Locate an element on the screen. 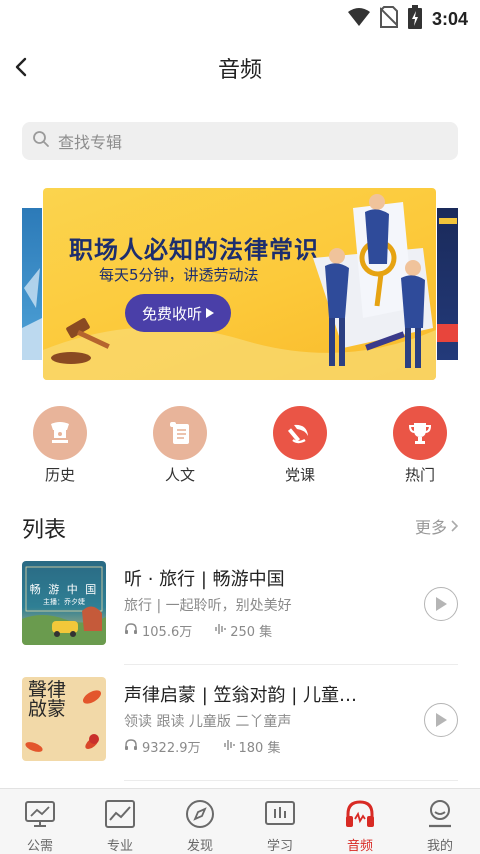  category-label: 党课 is located at coordinates (299, 475).